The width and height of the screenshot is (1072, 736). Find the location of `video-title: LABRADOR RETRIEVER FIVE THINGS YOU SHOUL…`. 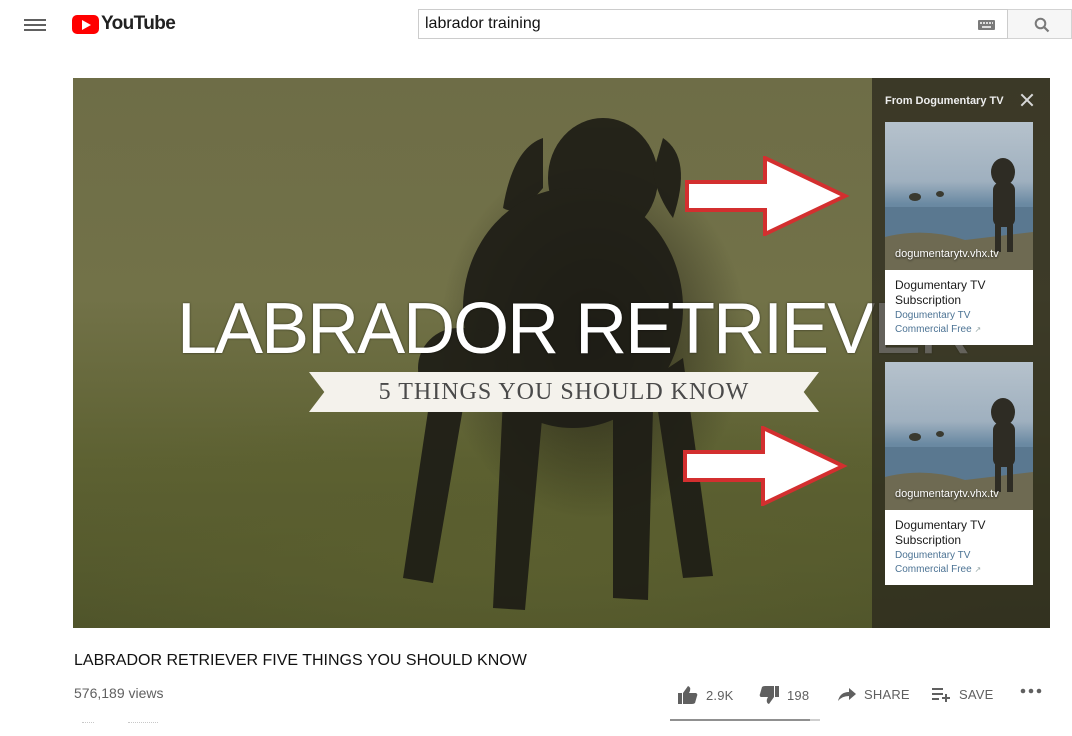

video-title: LABRADOR RETRIEVER FIVE THINGS YOU SHOUL… is located at coordinates (300, 660).